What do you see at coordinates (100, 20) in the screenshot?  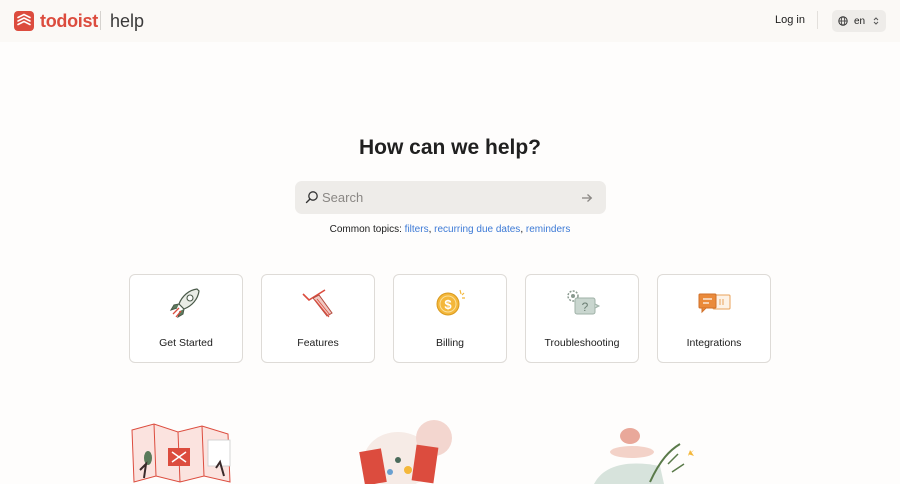 I see `logo-divider` at bounding box center [100, 20].